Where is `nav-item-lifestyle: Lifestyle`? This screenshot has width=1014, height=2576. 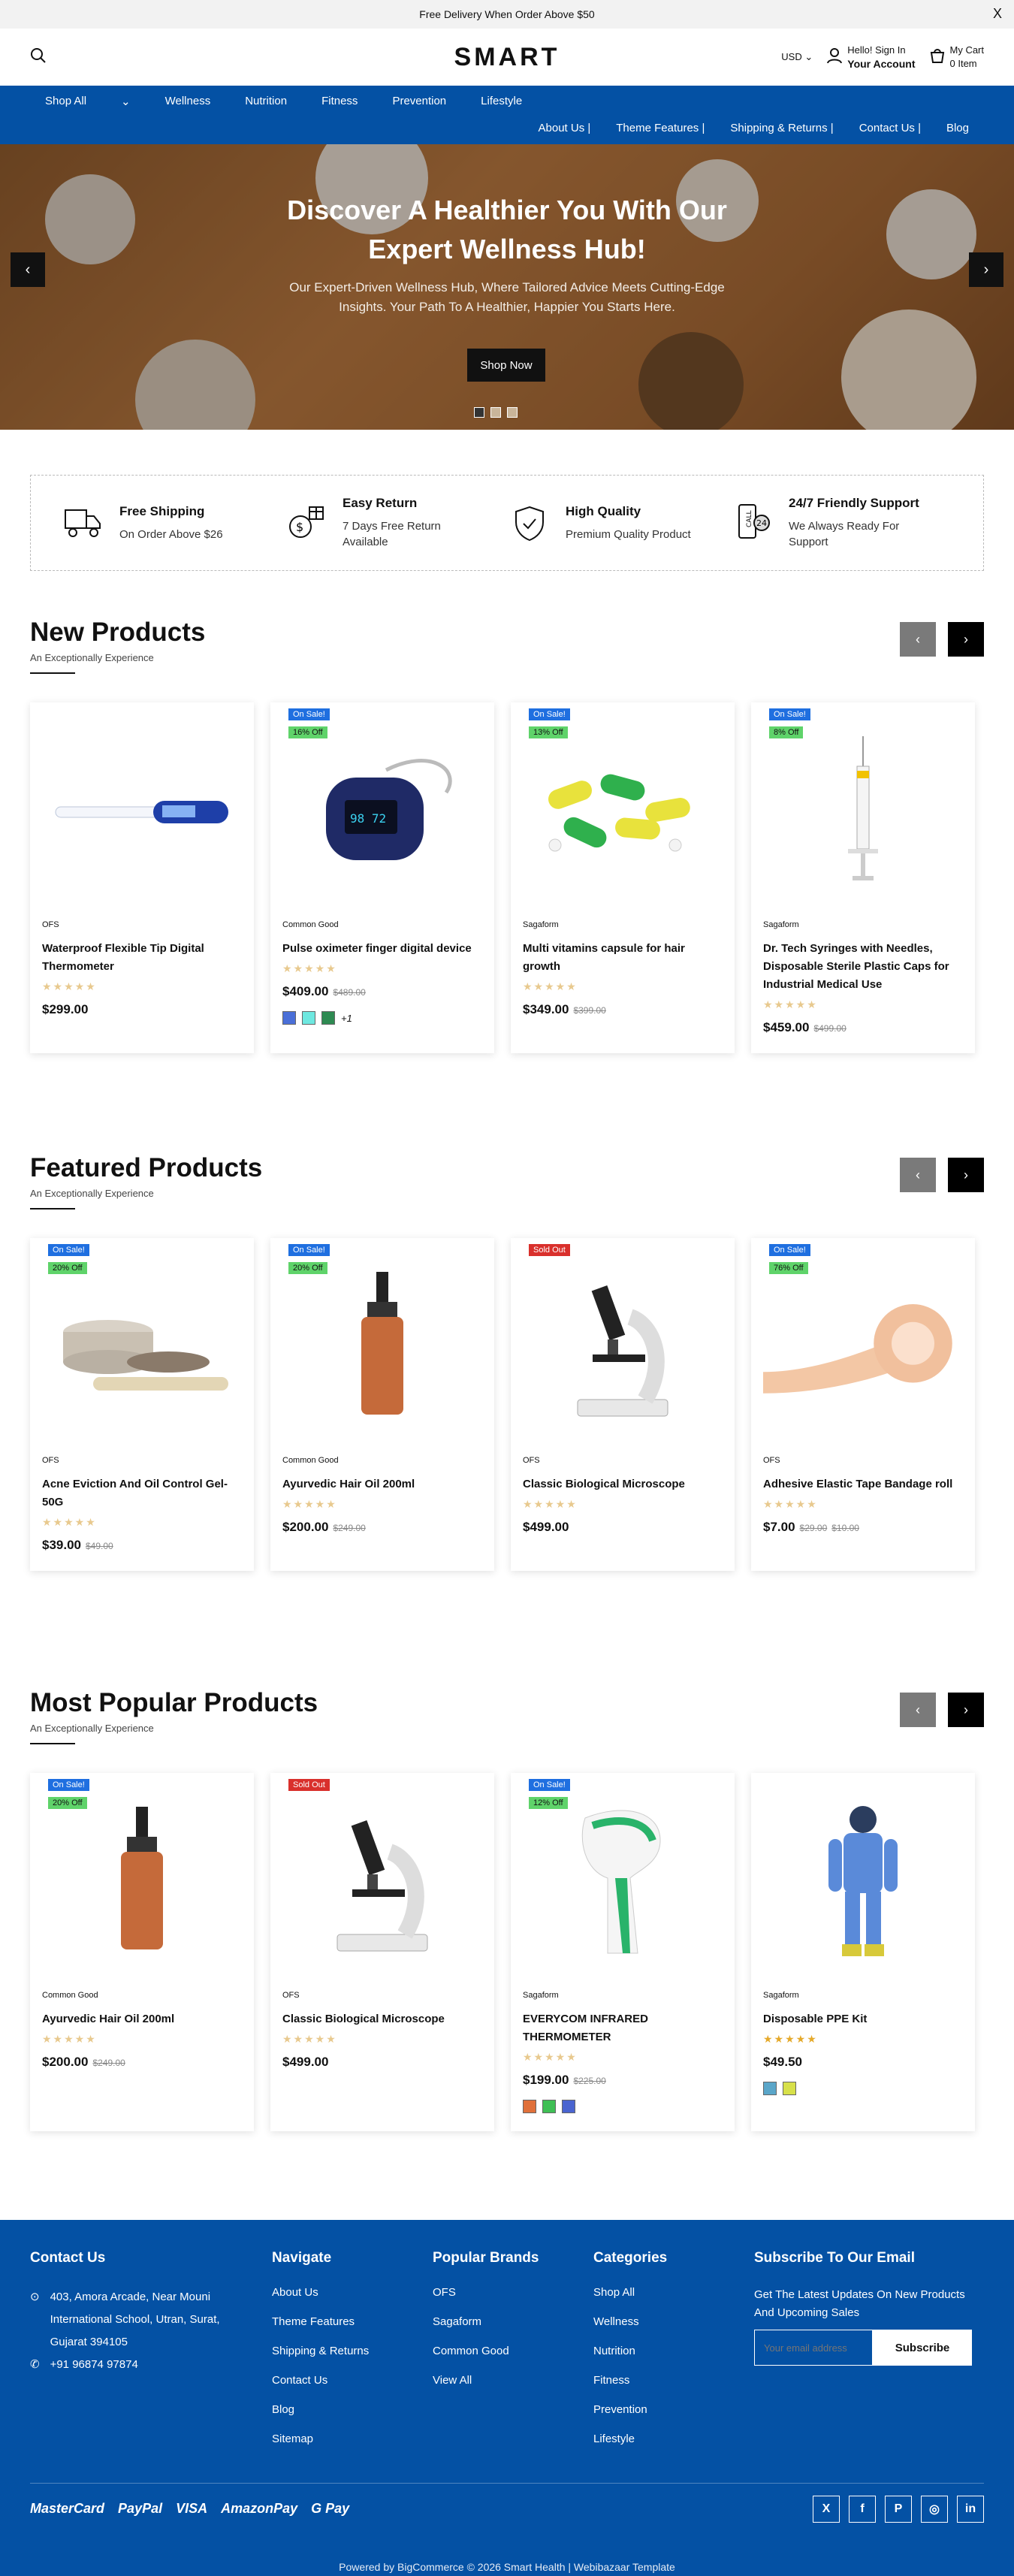
nav-item-lifestyle: Lifestyle is located at coordinates (501, 101).